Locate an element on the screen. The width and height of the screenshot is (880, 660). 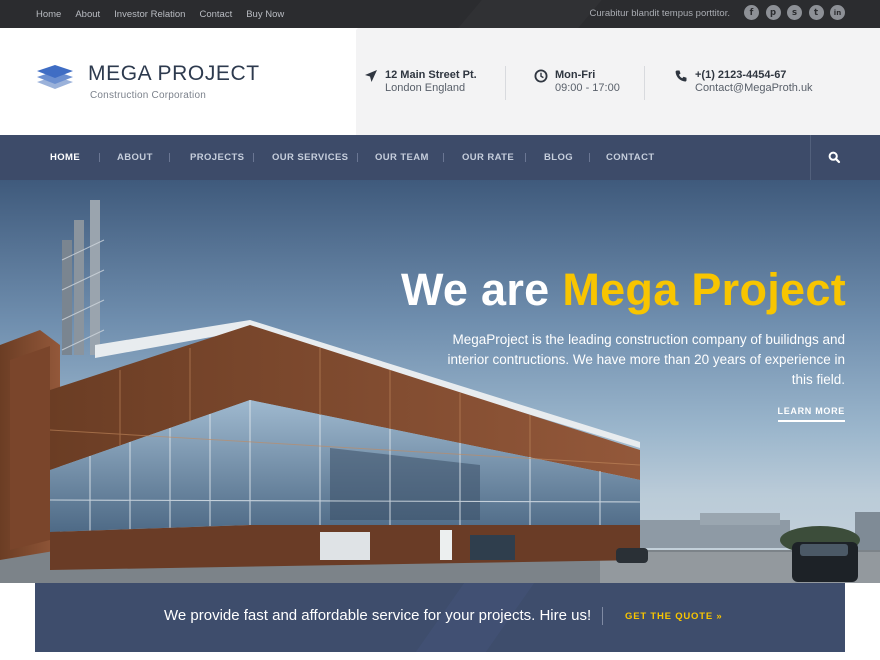
pinterest-icon: p is located at coordinates (773, 12).